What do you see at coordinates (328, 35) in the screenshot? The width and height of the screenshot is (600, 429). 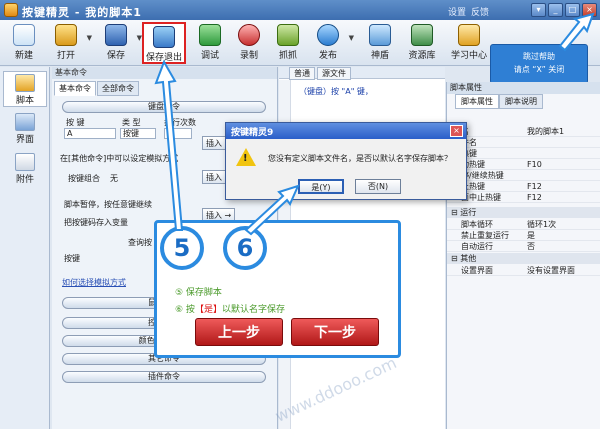 I see `publish-icon` at bounding box center [328, 35].